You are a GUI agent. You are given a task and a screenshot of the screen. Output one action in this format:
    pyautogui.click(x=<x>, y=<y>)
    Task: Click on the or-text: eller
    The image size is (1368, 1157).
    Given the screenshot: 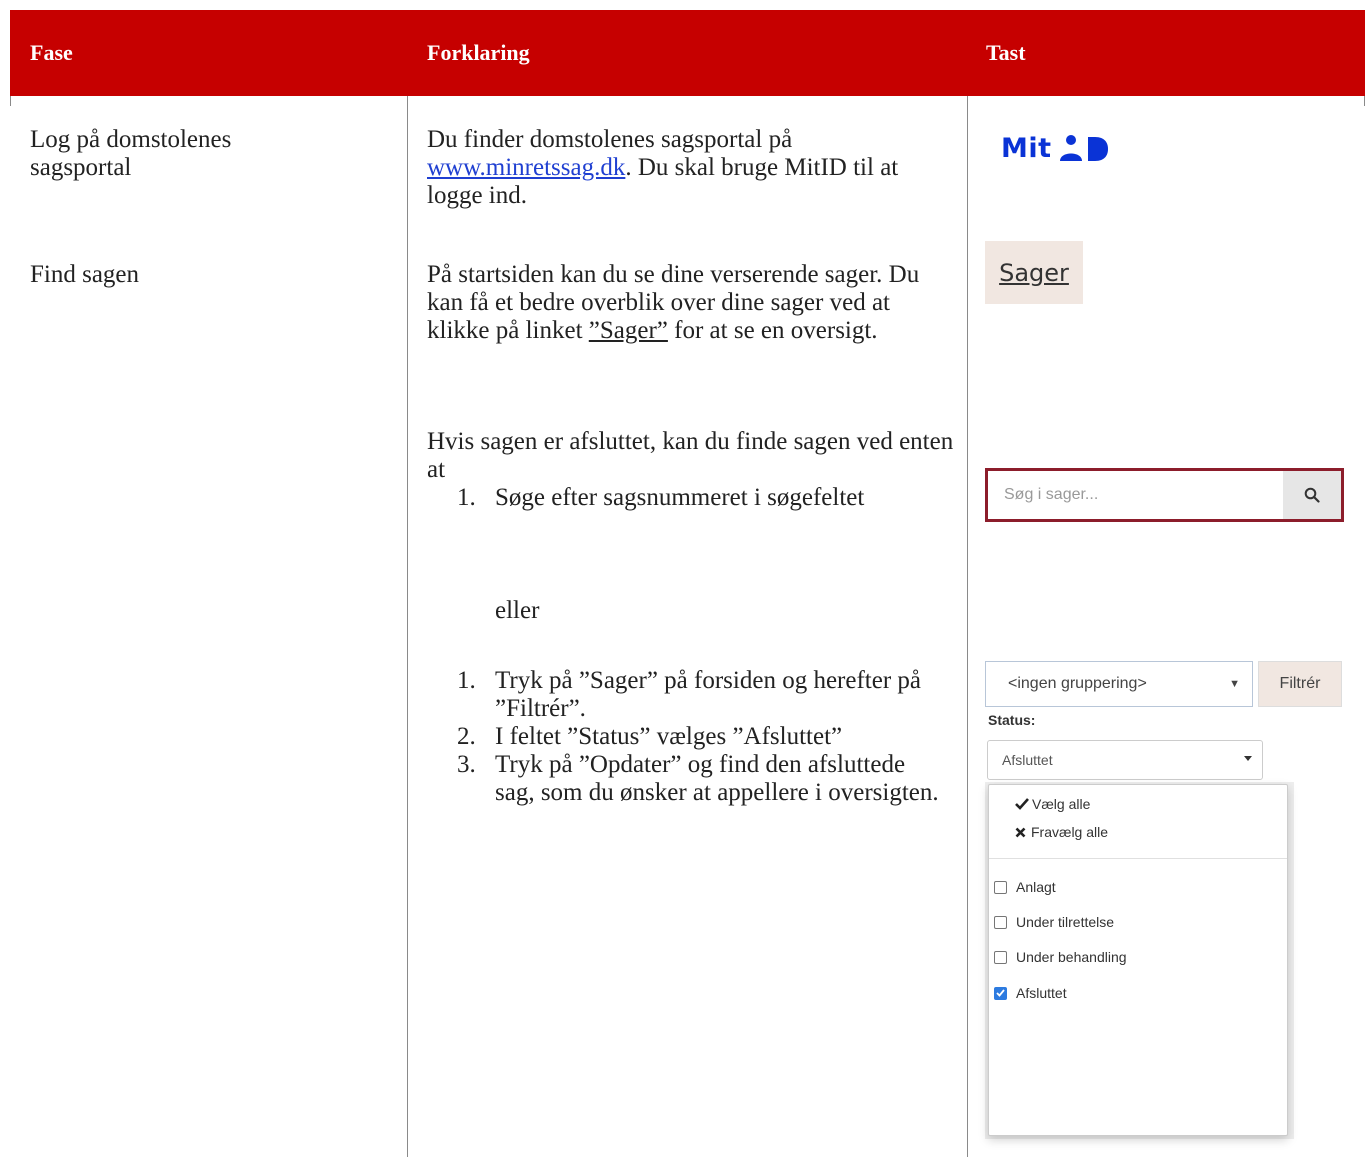 What is the action you would take?
    pyautogui.click(x=517, y=610)
    